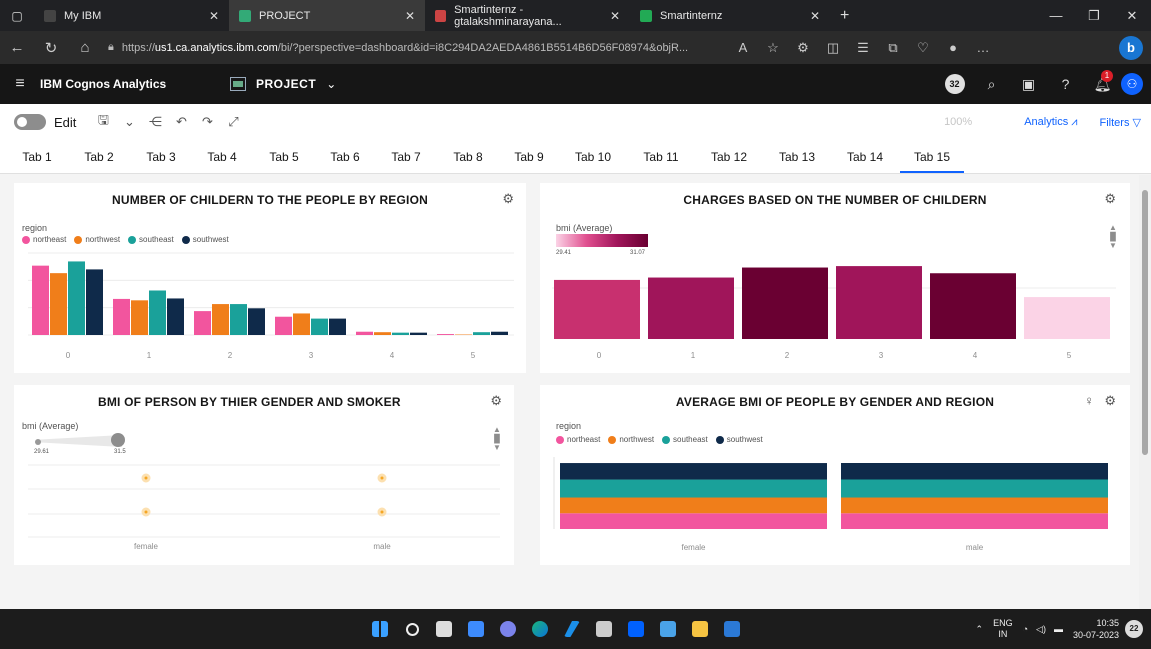  I want to click on browser-tab-my-ibm: My IBM ✕, so click(131, 15).